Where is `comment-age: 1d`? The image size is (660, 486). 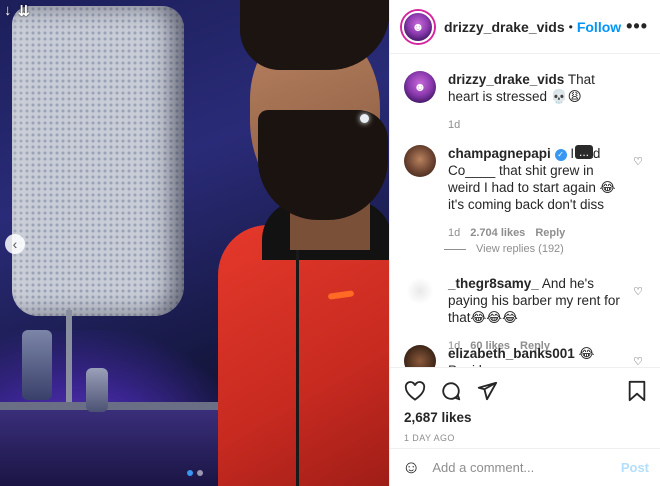 comment-age: 1d is located at coordinates (454, 233).